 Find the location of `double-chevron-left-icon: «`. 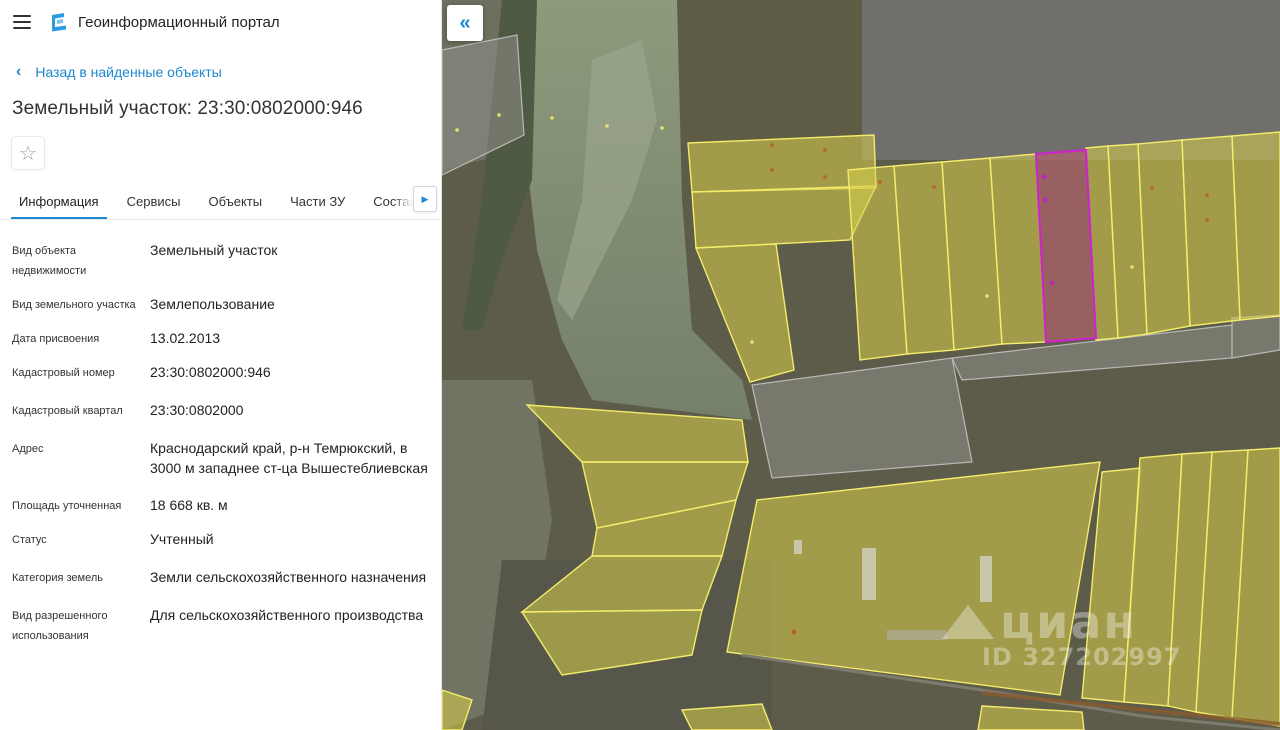

double-chevron-left-icon: « is located at coordinates (465, 22).